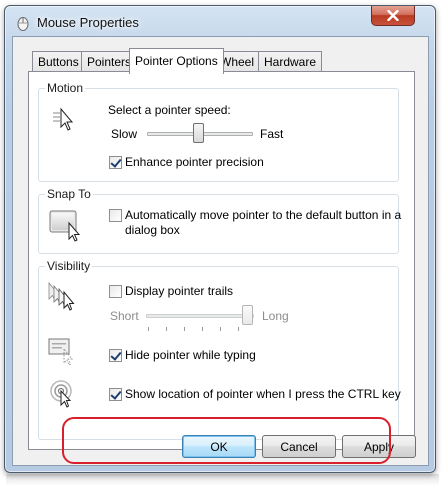  I want to click on trails-slider-ticks, so click(200, 329).